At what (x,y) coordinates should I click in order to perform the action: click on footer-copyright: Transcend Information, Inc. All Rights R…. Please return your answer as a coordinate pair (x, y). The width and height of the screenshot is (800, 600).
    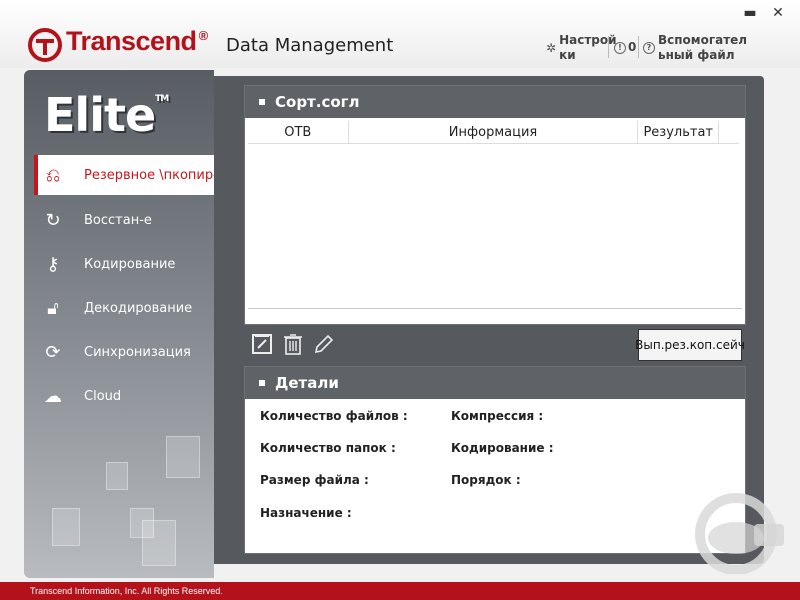
    Looking at the image, I should click on (400, 591).